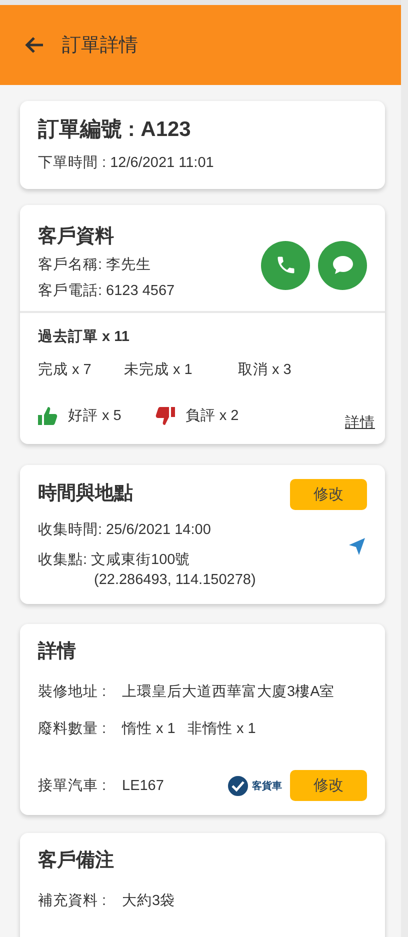 The image size is (408, 937). I want to click on field-value: 上環皇后大道西華富大廈3樓A室, so click(228, 691).